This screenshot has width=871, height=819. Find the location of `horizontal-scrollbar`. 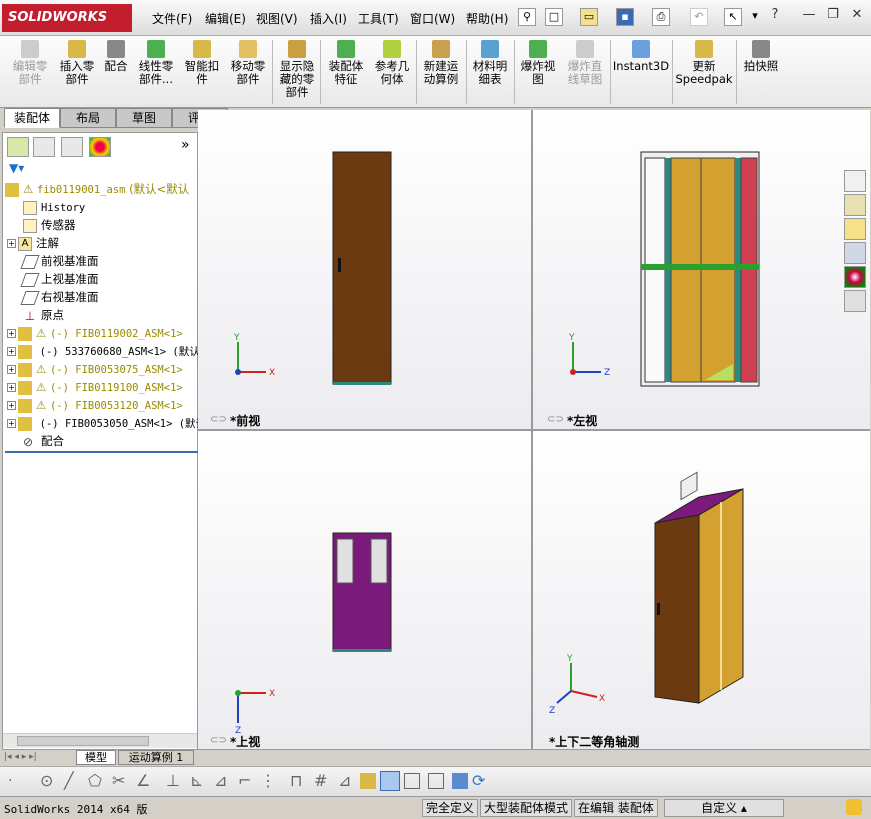

horizontal-scrollbar is located at coordinates (100, 740).